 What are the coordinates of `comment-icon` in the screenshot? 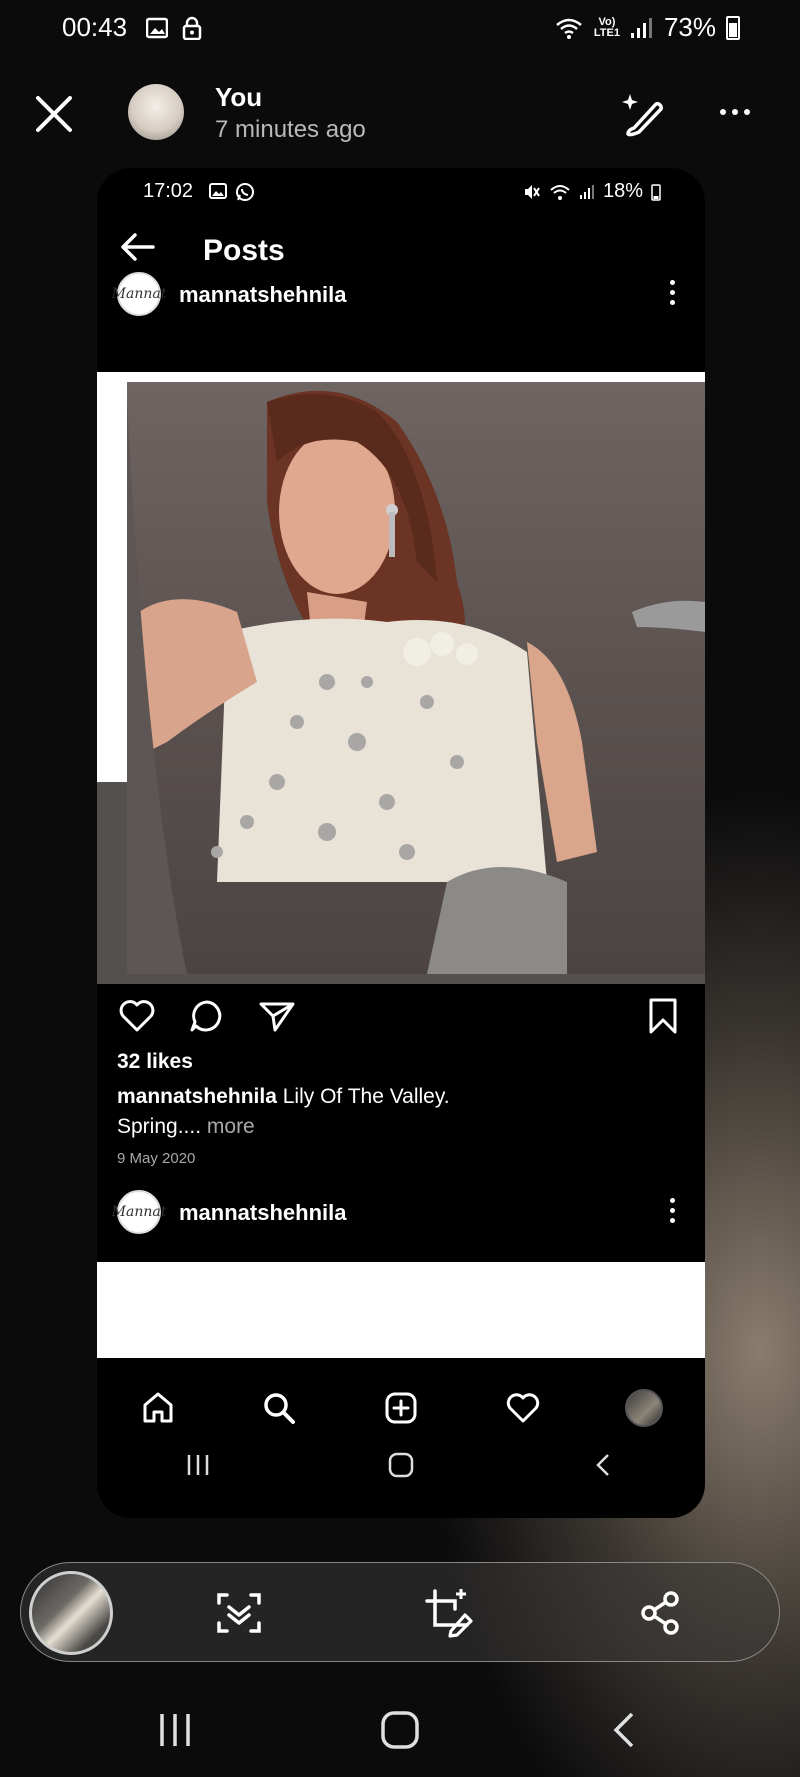 It's located at (207, 1016).